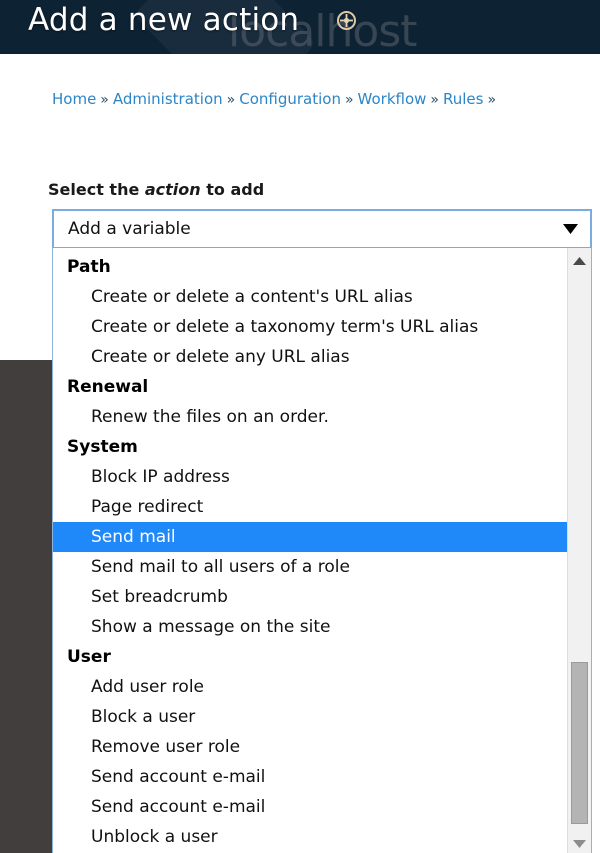 The width and height of the screenshot is (600, 853). I want to click on select-selected-value: Add a variable, so click(129, 229).